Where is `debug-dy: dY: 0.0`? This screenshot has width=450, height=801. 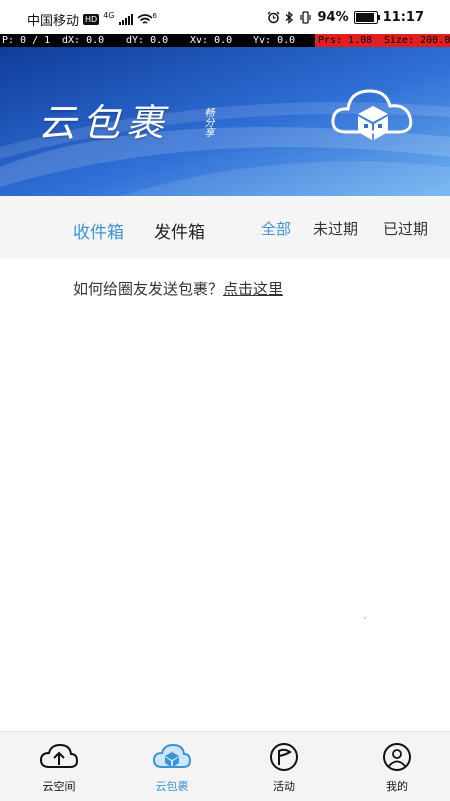
debug-dy: dY: 0.0 is located at coordinates (147, 40).